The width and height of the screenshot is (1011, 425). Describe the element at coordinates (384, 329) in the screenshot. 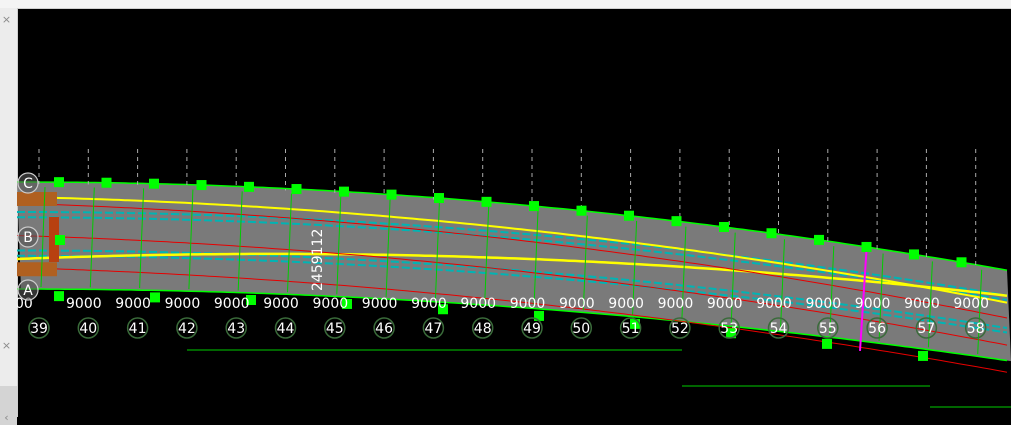

I see `column-axis-label: 46` at that location.